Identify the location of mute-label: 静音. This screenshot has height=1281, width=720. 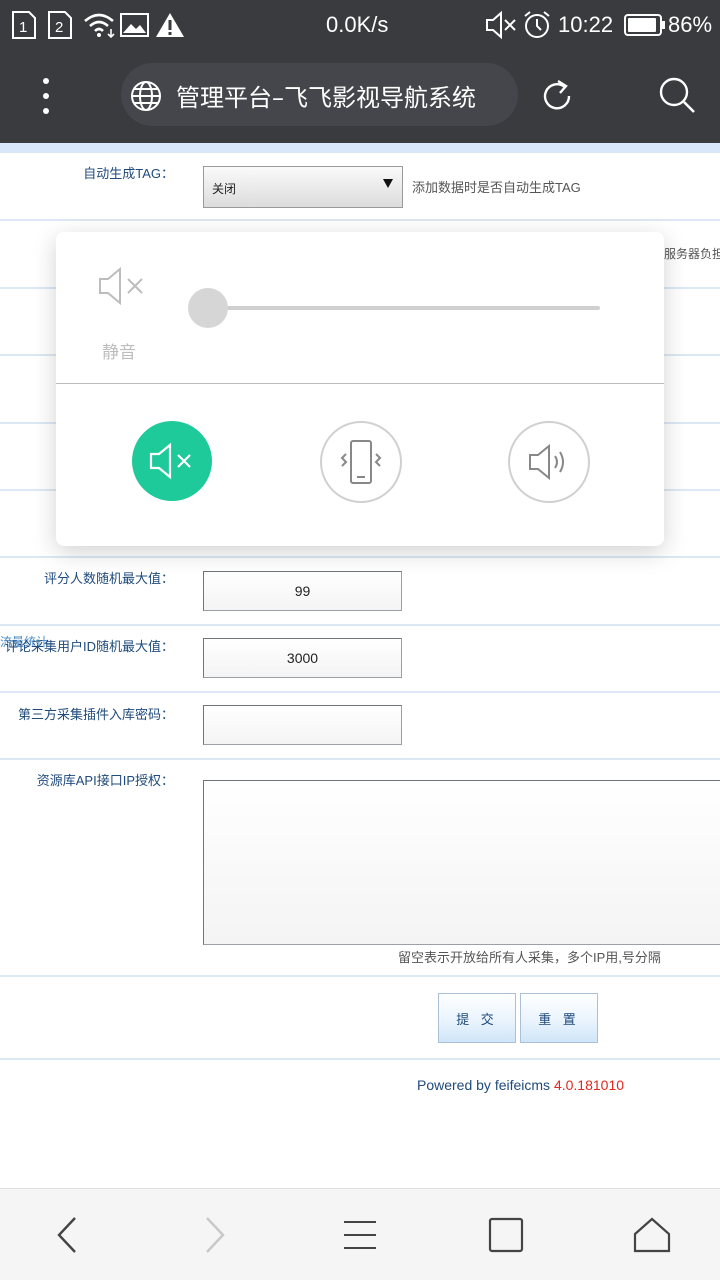
(119, 353).